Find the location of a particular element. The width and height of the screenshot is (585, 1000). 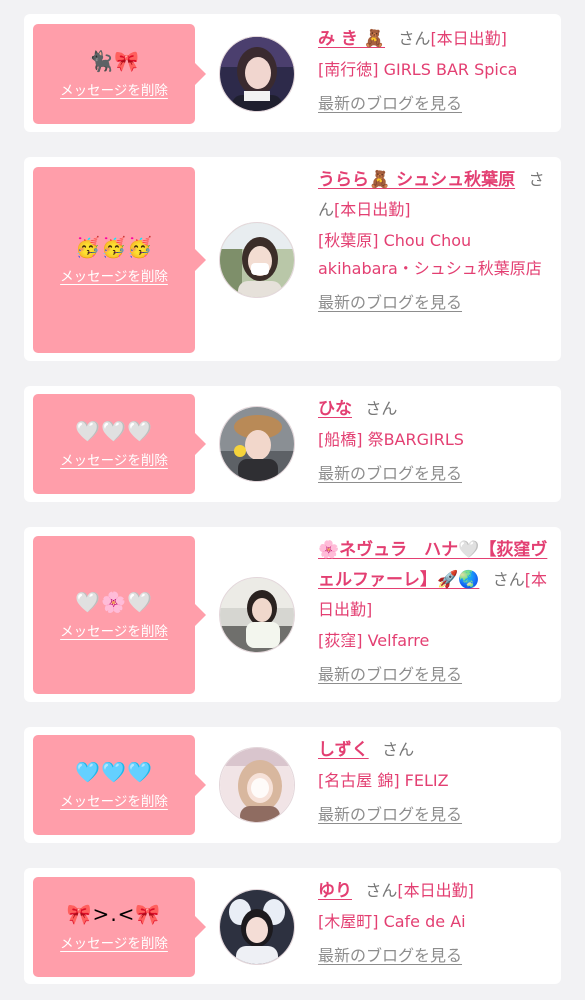

name-line: うらら🧸 シュシュ秋葉原 さん[本日出勤] is located at coordinates (437, 195).